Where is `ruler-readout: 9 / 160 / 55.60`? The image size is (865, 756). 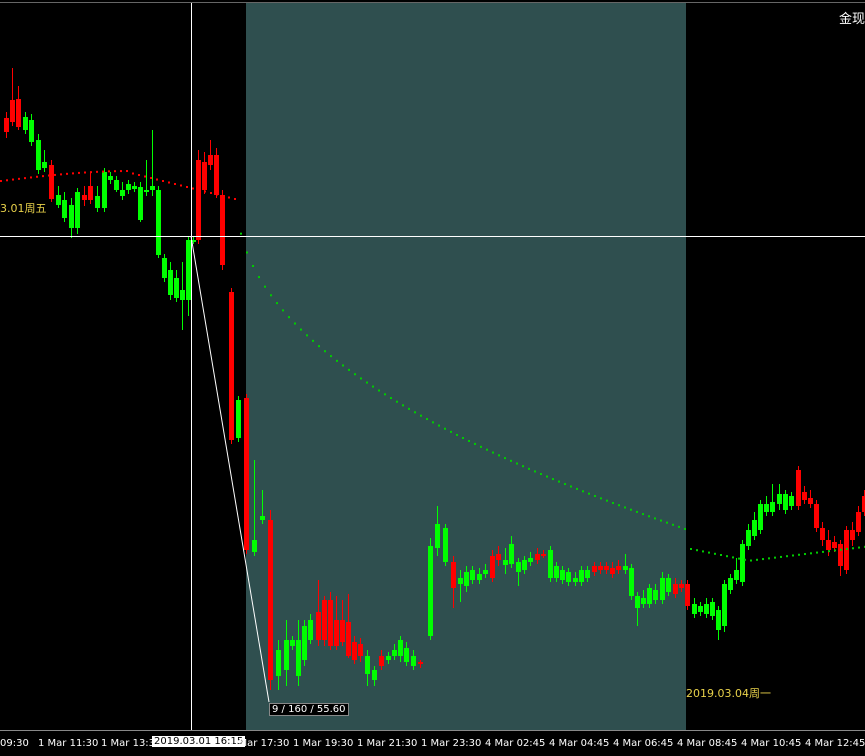
ruler-readout: 9 / 160 / 55.60 is located at coordinates (309, 709).